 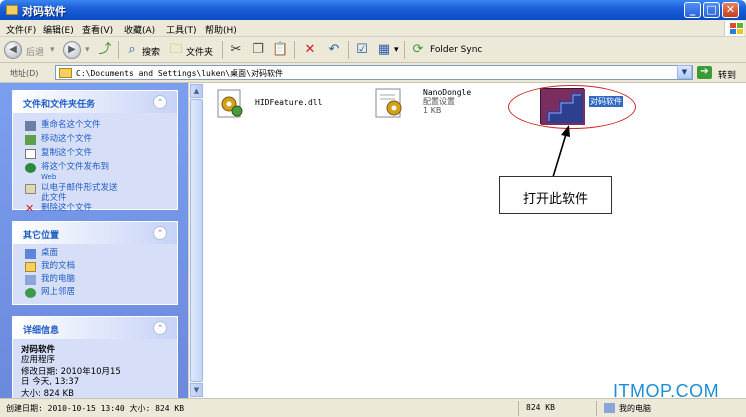 What do you see at coordinates (561, 151) in the screenshot?
I see `annotation-arrow` at bounding box center [561, 151].